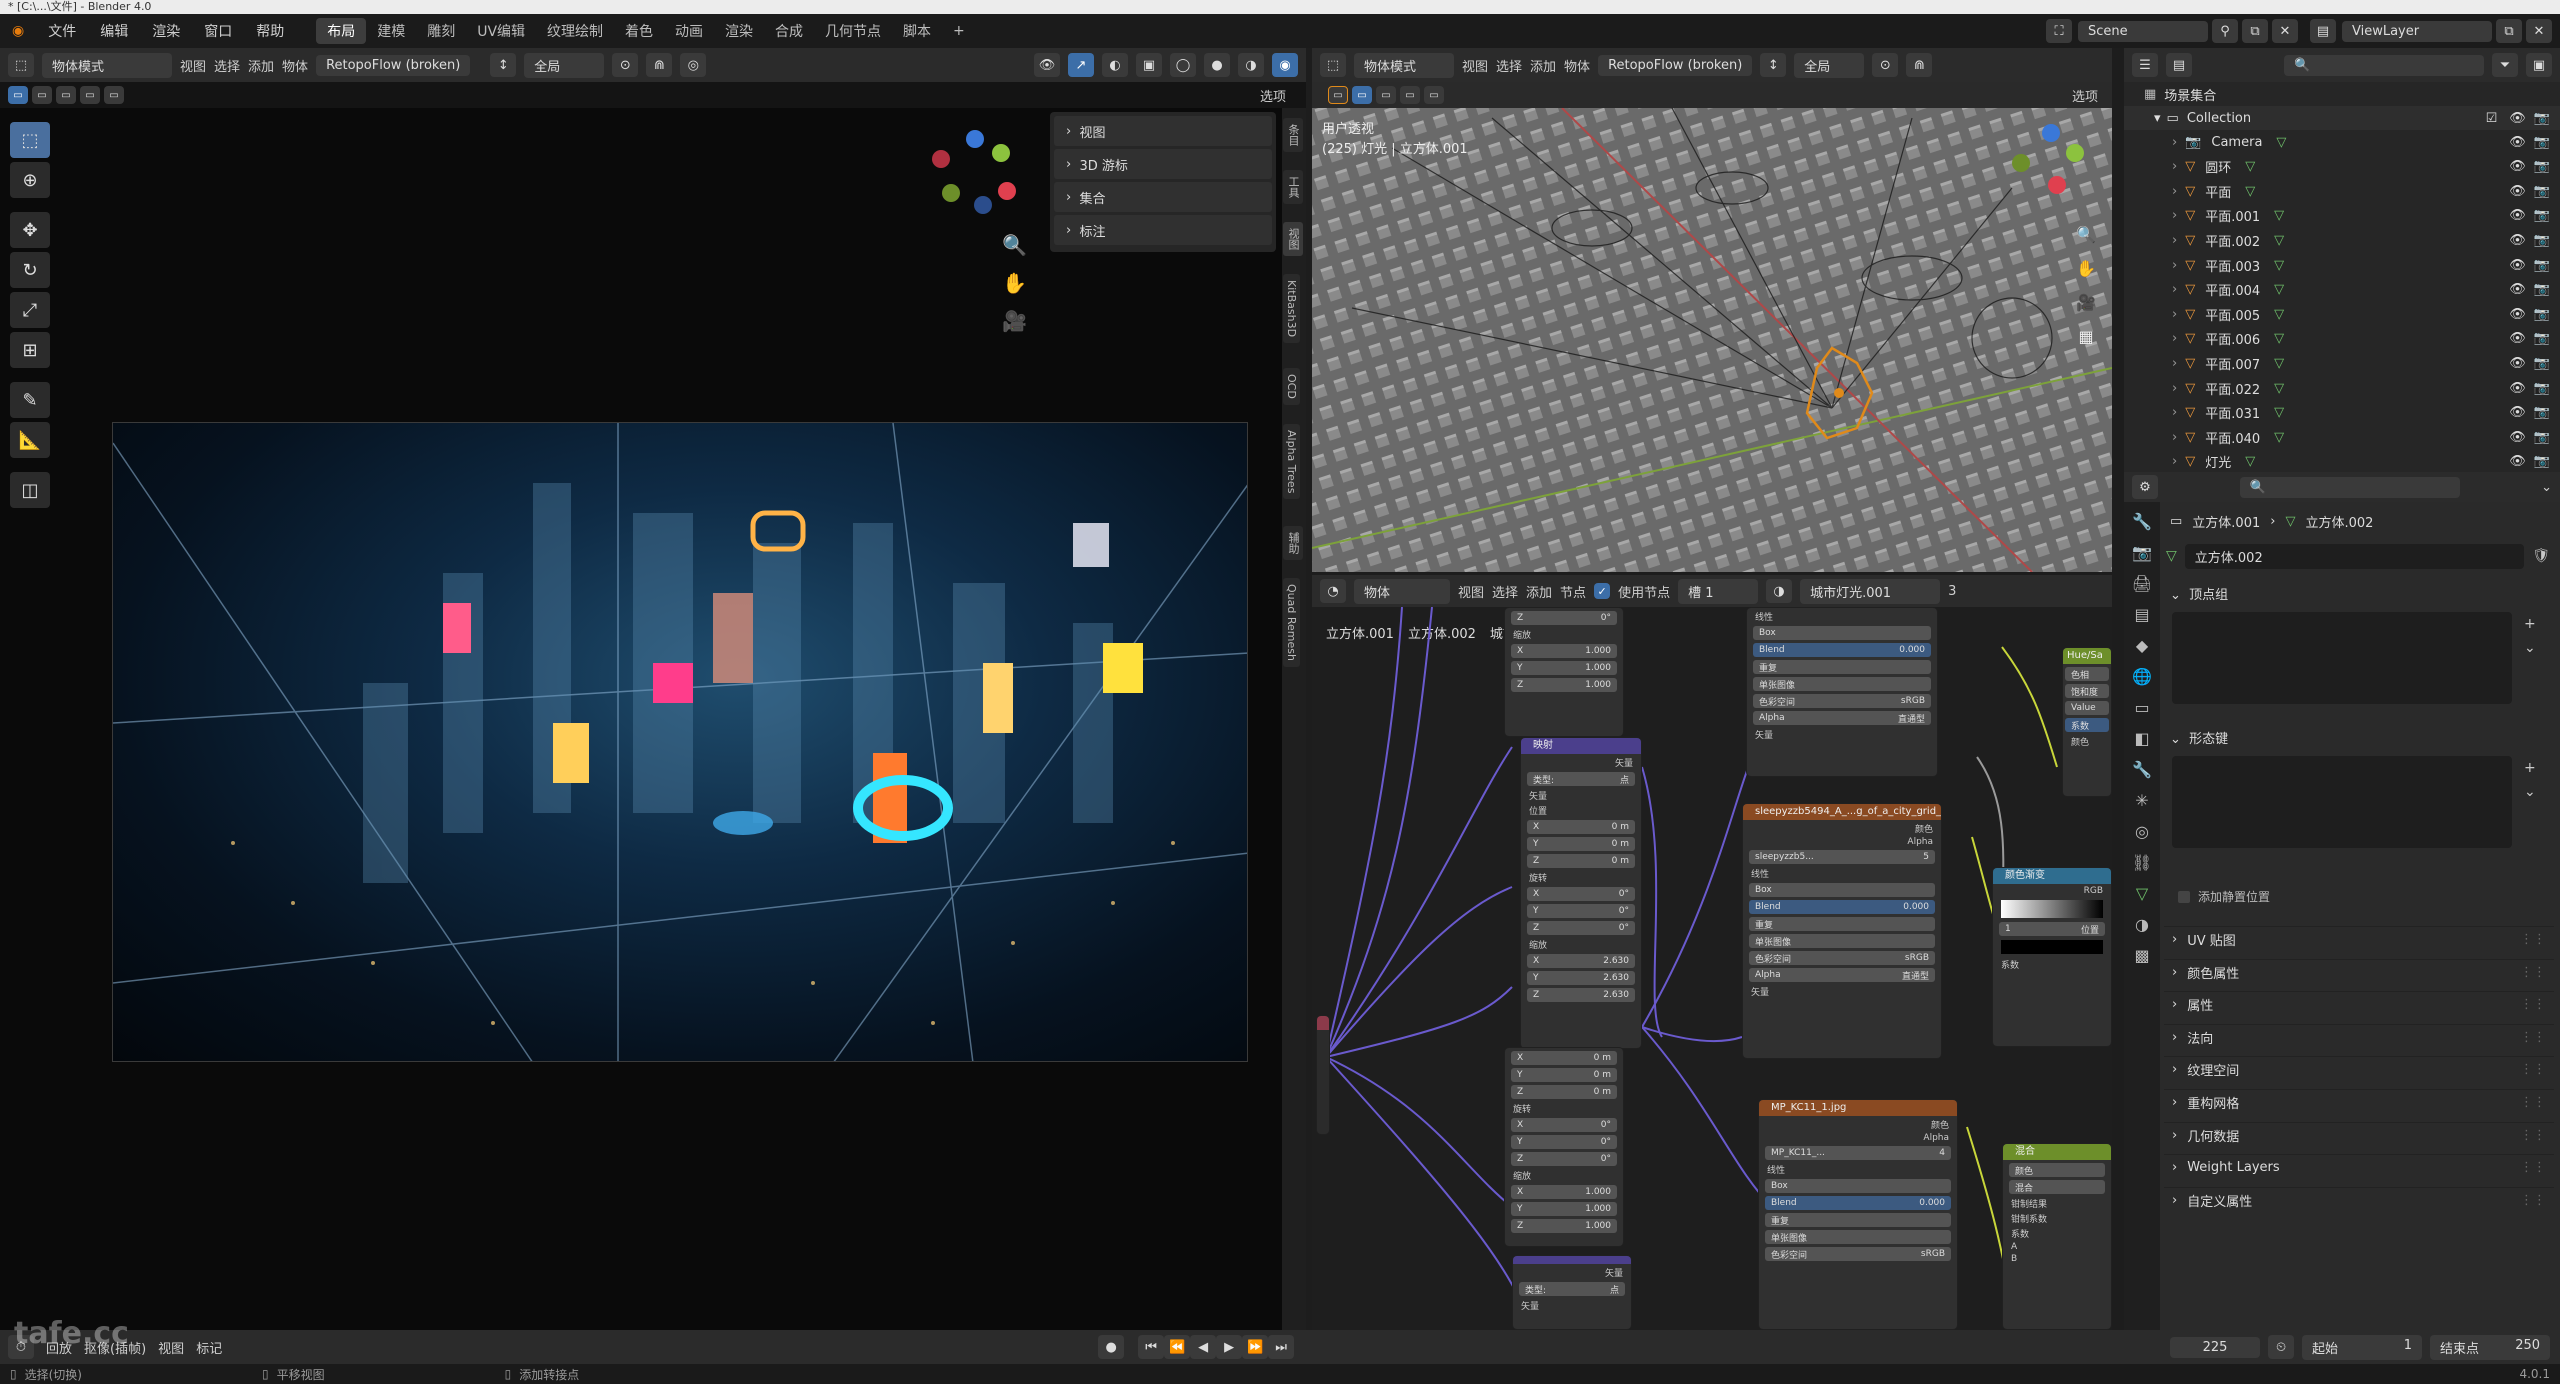 The height and width of the screenshot is (1384, 2560). Describe the element at coordinates (1858, 1108) in the screenshot. I see `image-texture-2-header: MP_KC11_1.jpg` at that location.